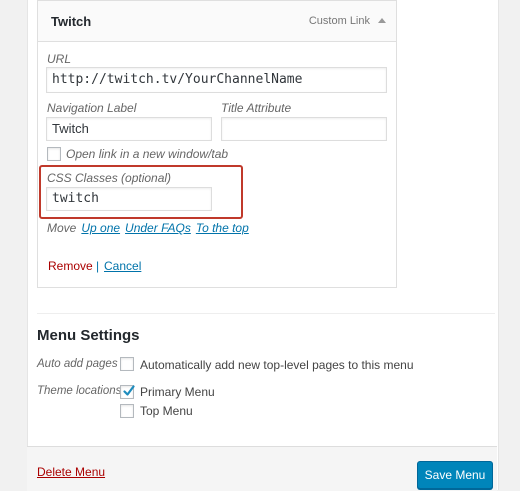  Describe the element at coordinates (54, 154) in the screenshot. I see `new-window-checkbox` at that location.